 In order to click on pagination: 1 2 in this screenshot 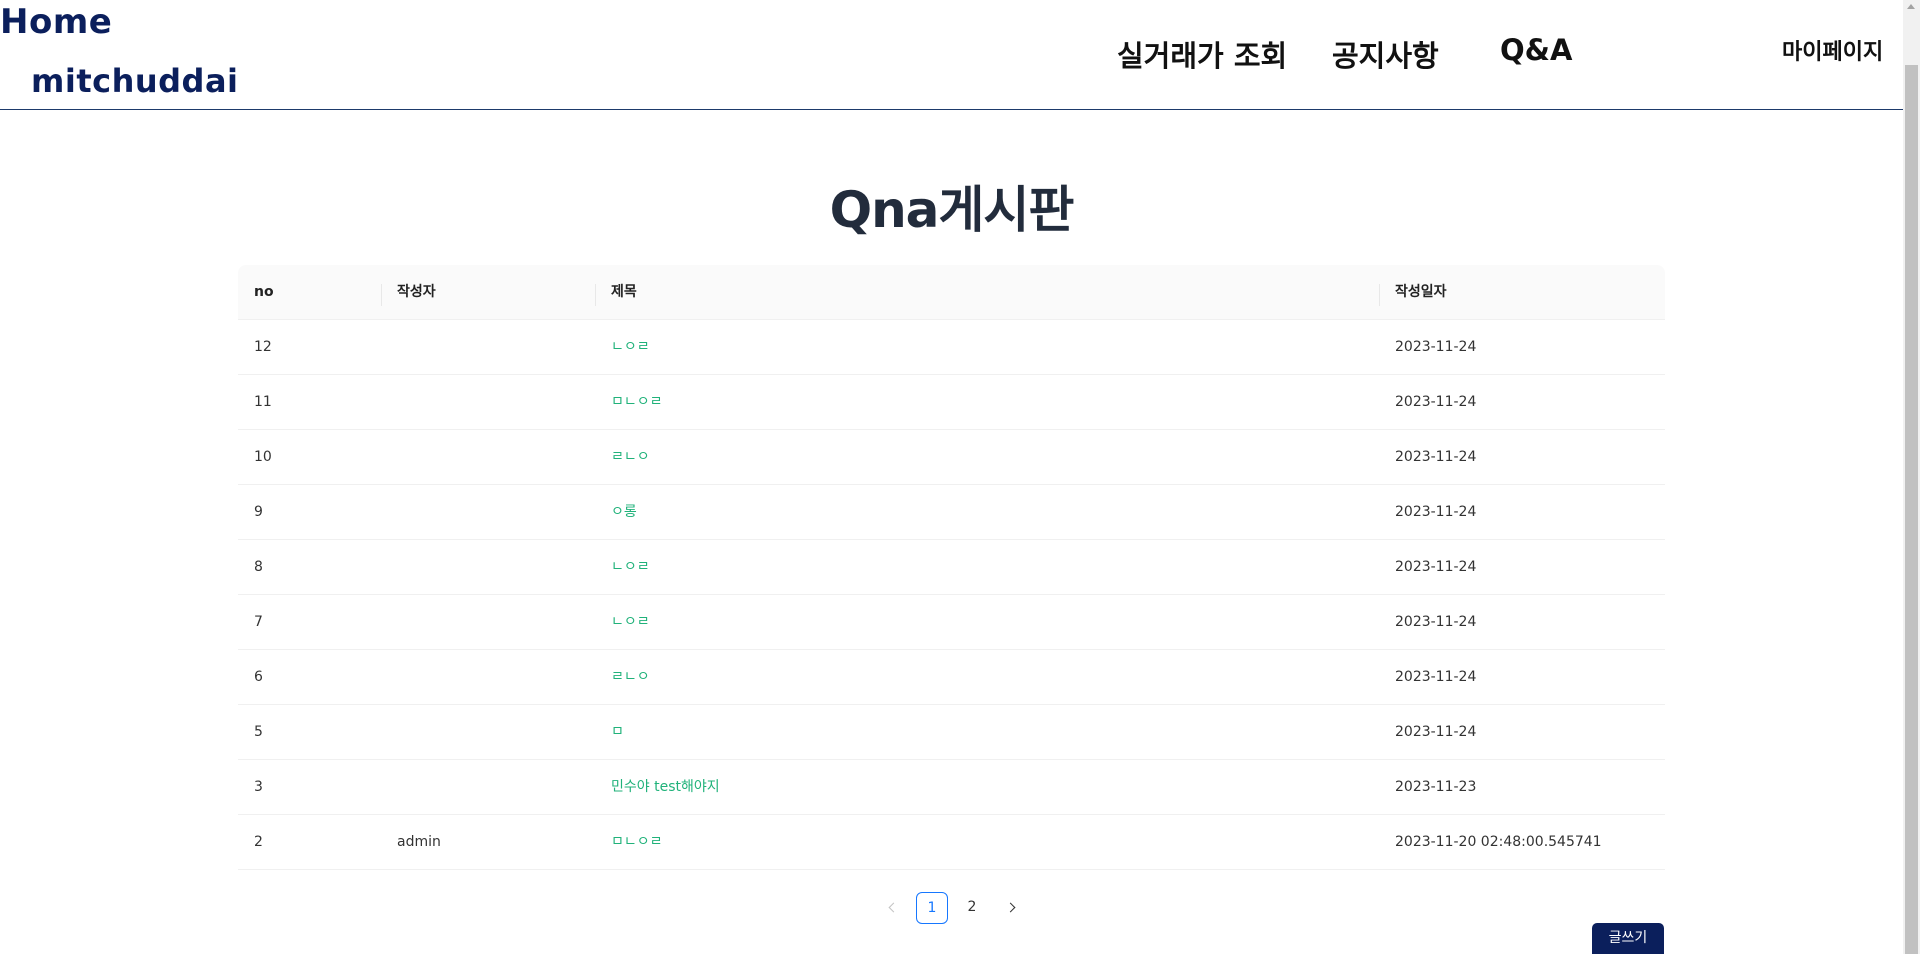, I will do `click(951, 908)`.